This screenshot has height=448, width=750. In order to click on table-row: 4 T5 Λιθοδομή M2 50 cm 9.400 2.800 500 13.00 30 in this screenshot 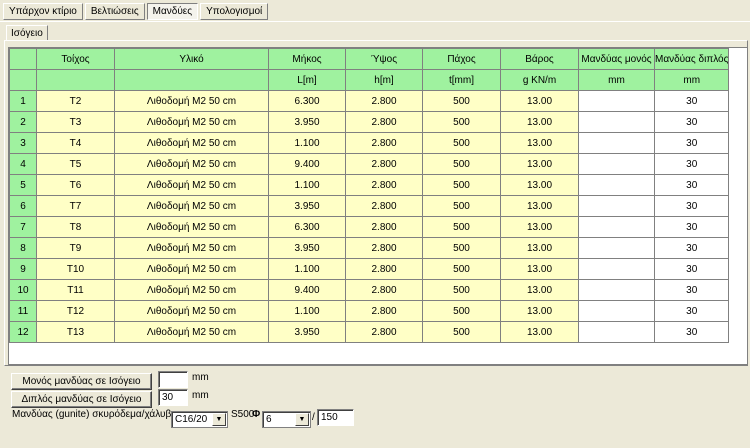, I will do `click(369, 164)`.